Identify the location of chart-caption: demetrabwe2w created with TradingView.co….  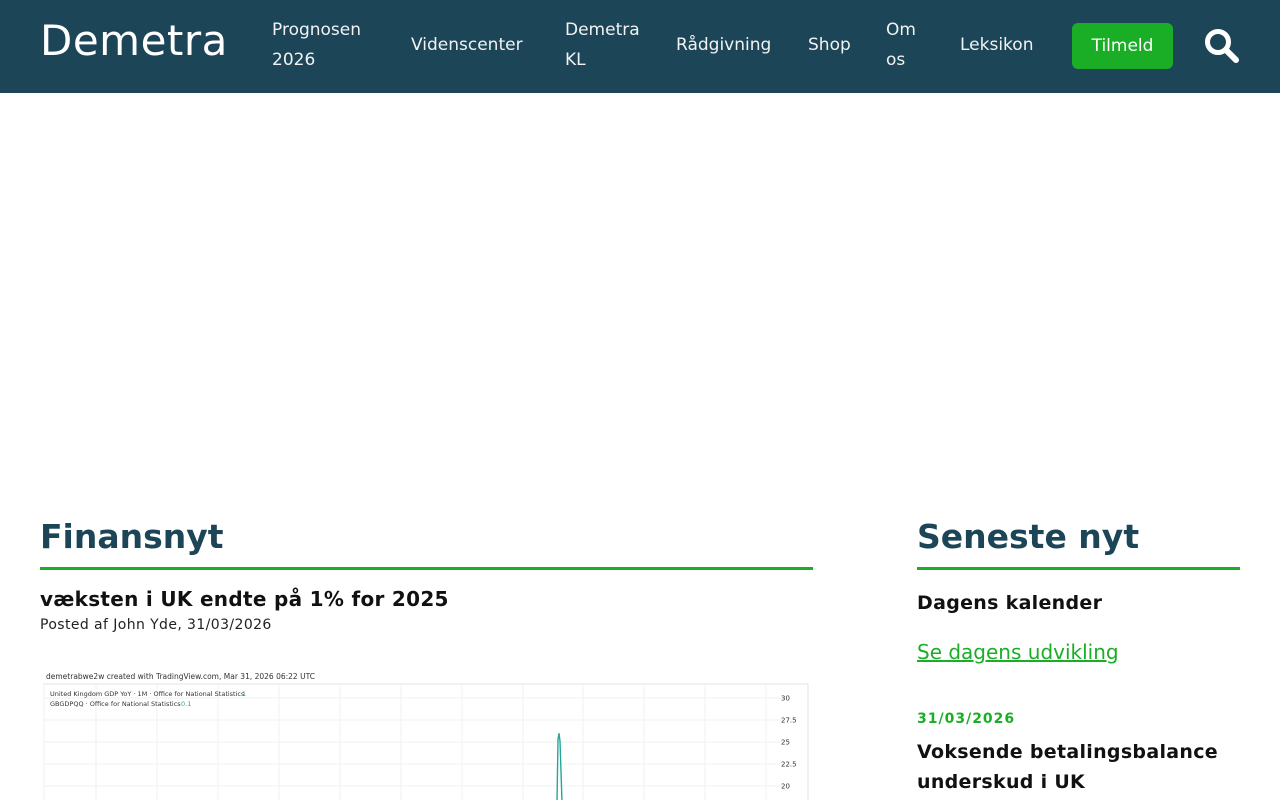
(180, 676).